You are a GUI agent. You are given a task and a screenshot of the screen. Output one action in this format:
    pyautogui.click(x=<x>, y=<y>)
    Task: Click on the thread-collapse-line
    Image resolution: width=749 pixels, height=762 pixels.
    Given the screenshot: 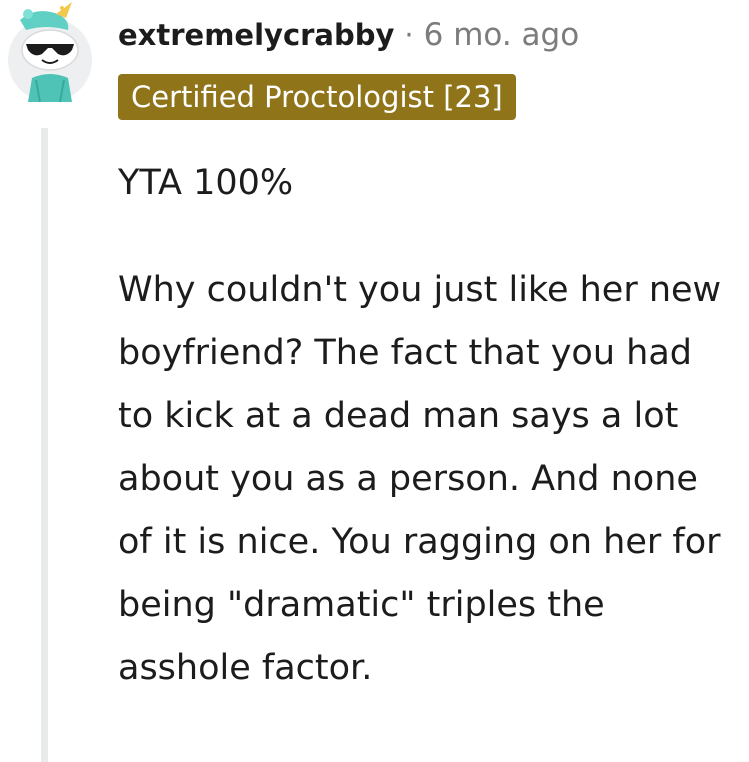 What is the action you would take?
    pyautogui.click(x=44, y=445)
    